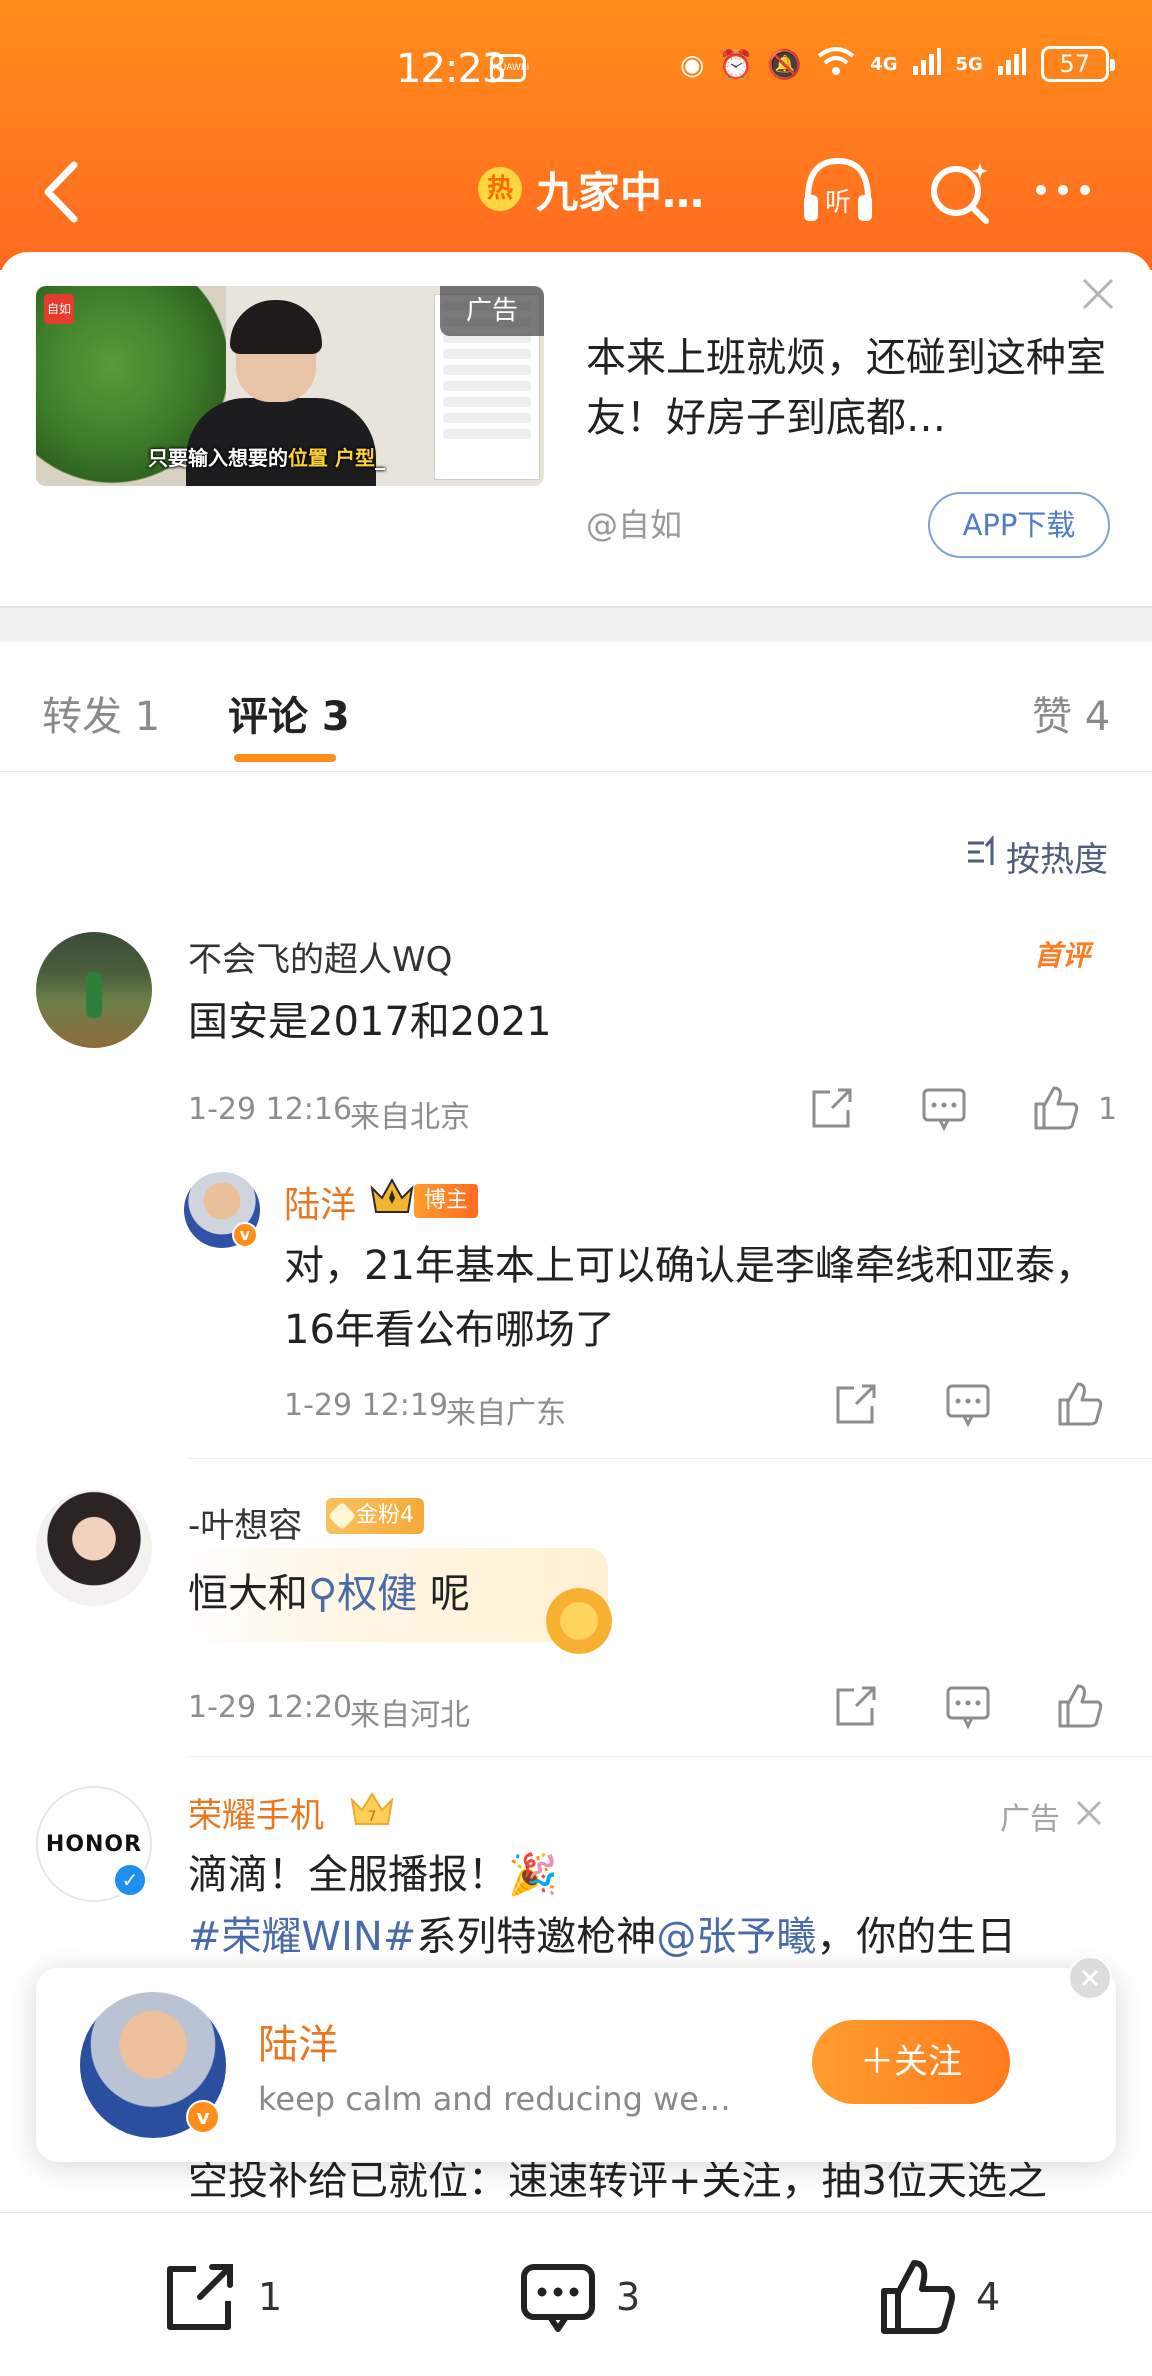  Describe the element at coordinates (509, 68) in the screenshot. I see `carrier-badge-icon: HUAWEI` at that location.